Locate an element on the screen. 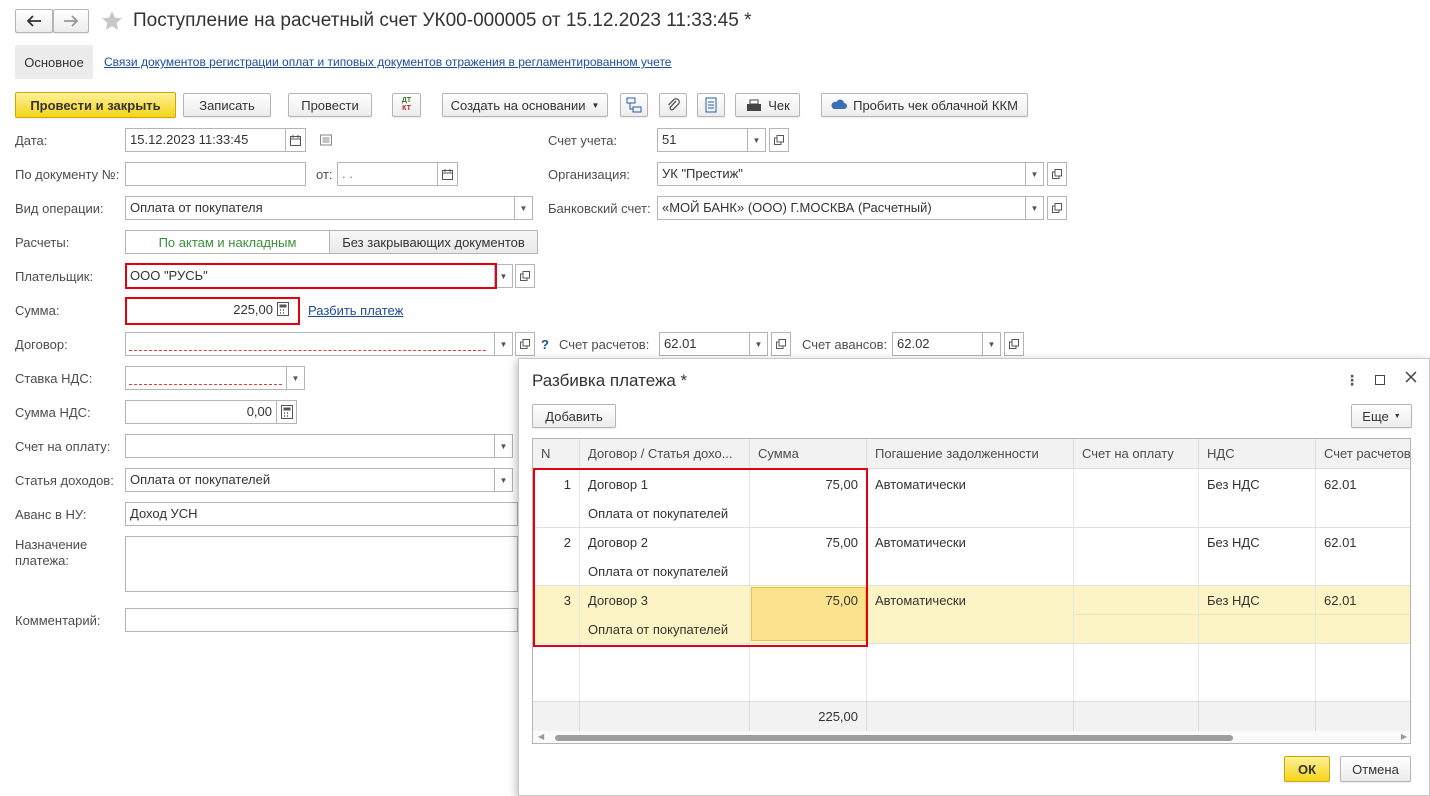 This screenshot has height=796, width=1430. settle-account-input: 62.01 is located at coordinates (704, 344).